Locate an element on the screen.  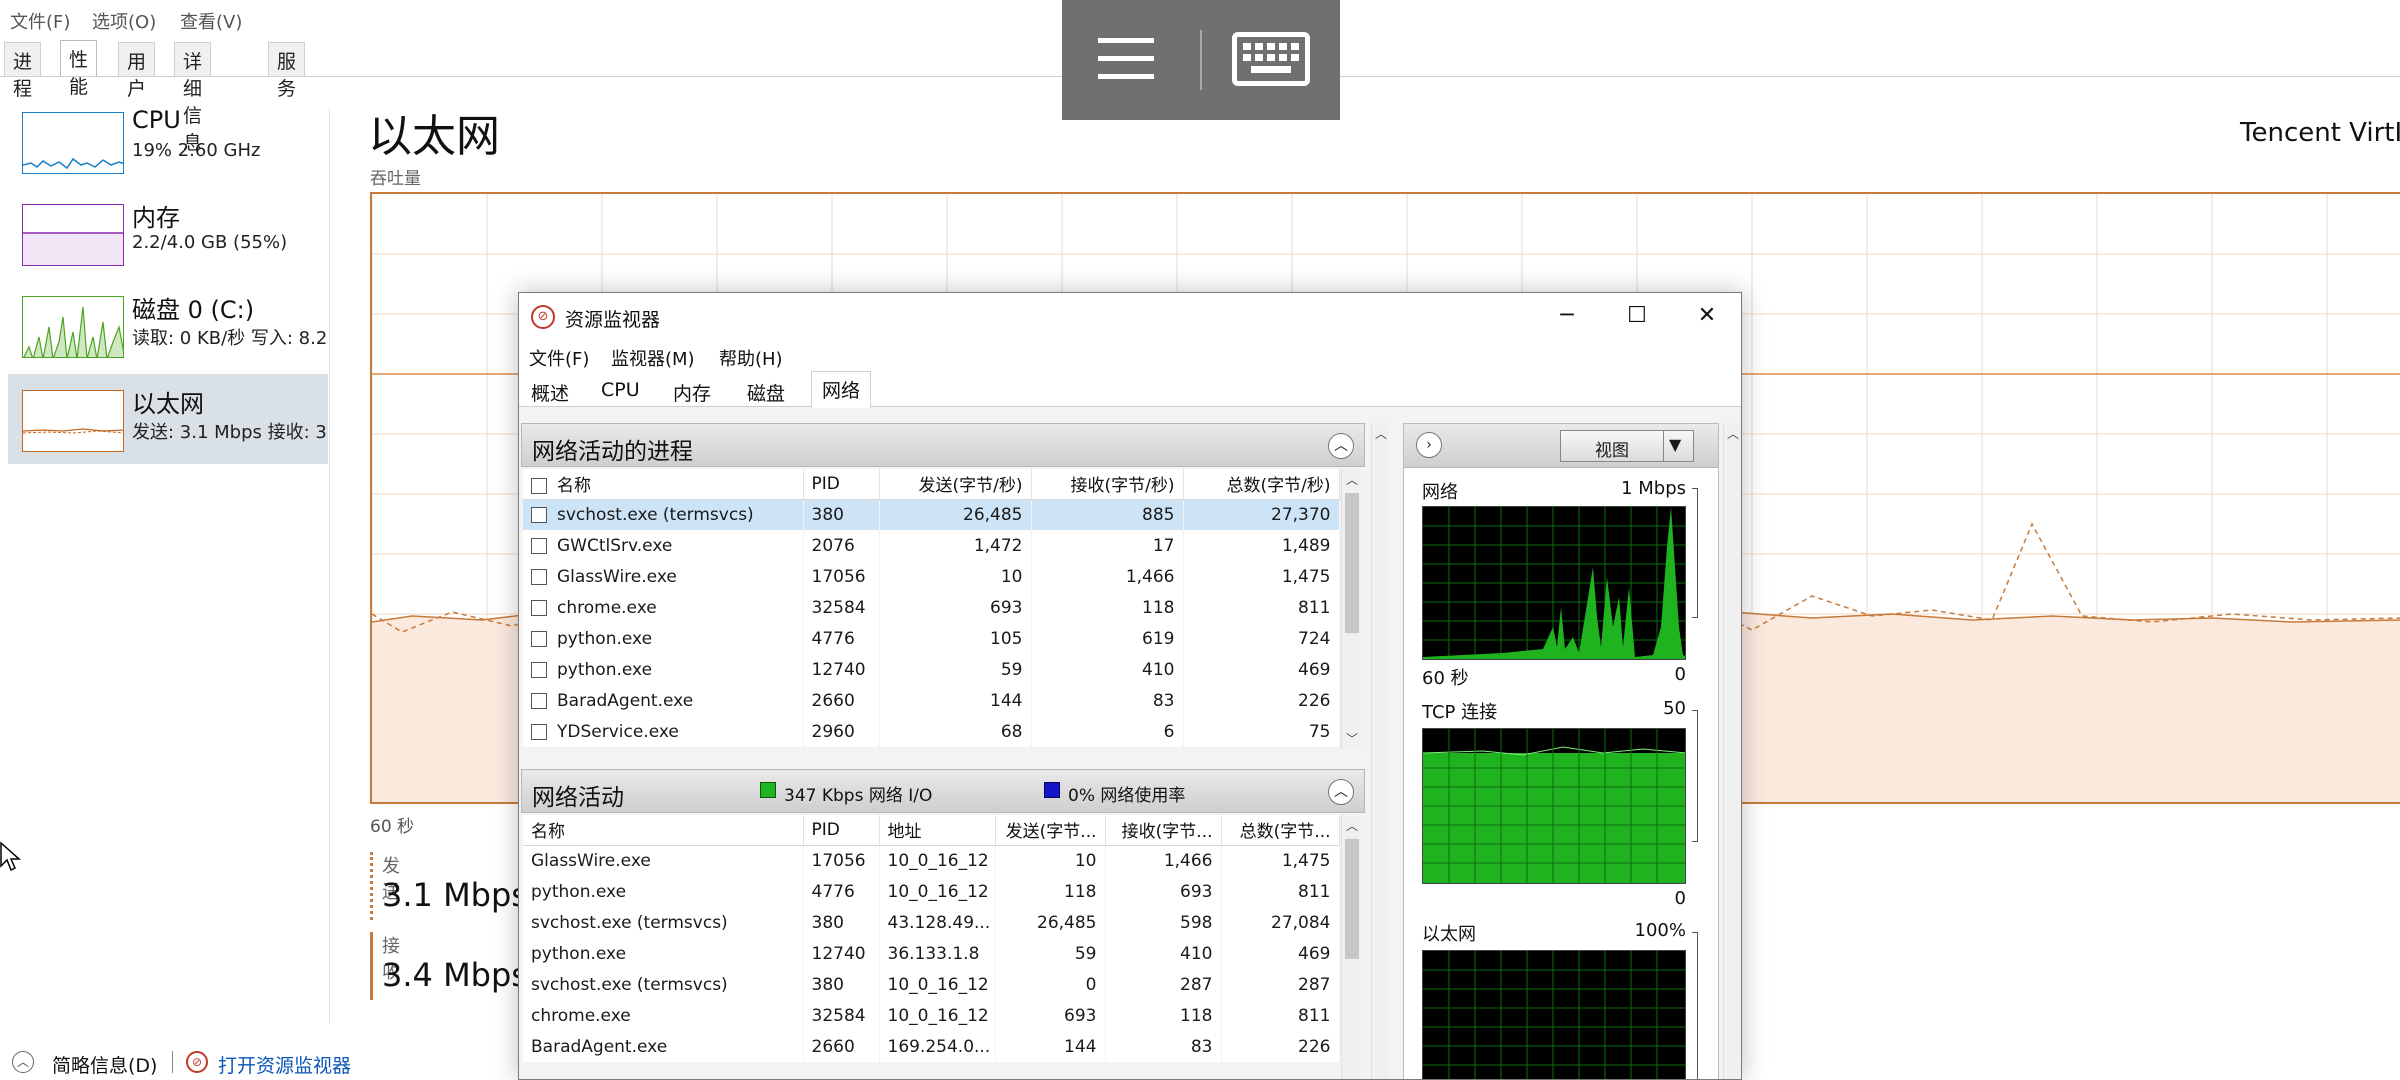
chevron-right-icon: › is located at coordinates (1429, 445).